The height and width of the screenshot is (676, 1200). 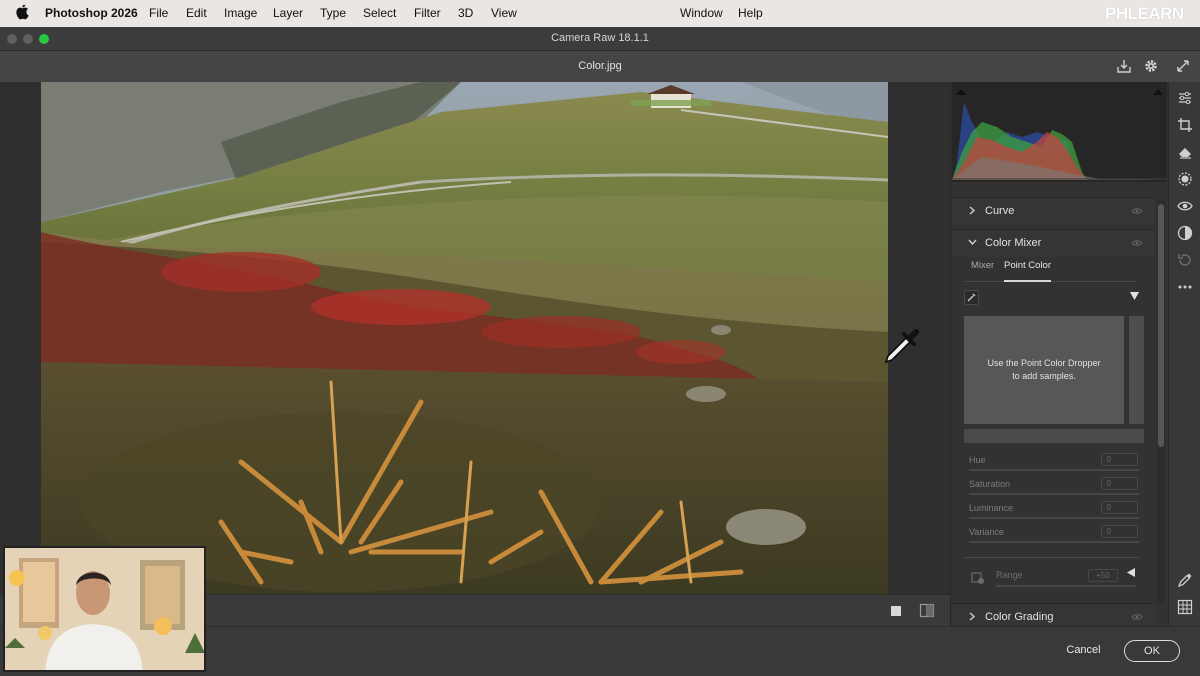 I want to click on app-menu: Photoshop 2026, so click(x=91, y=13).